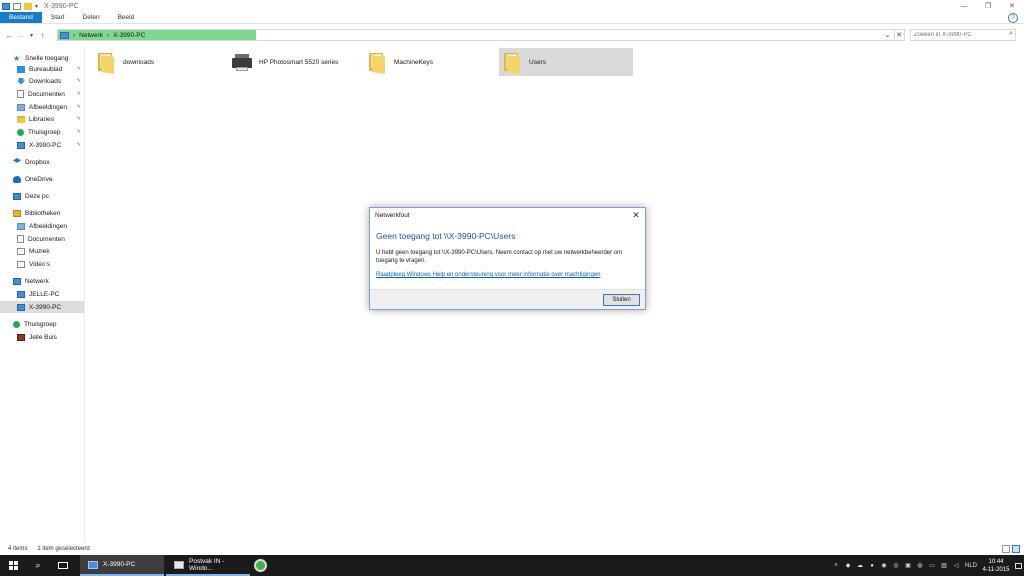  What do you see at coordinates (512, 62) in the screenshot?
I see `shared-folder-icon` at bounding box center [512, 62].